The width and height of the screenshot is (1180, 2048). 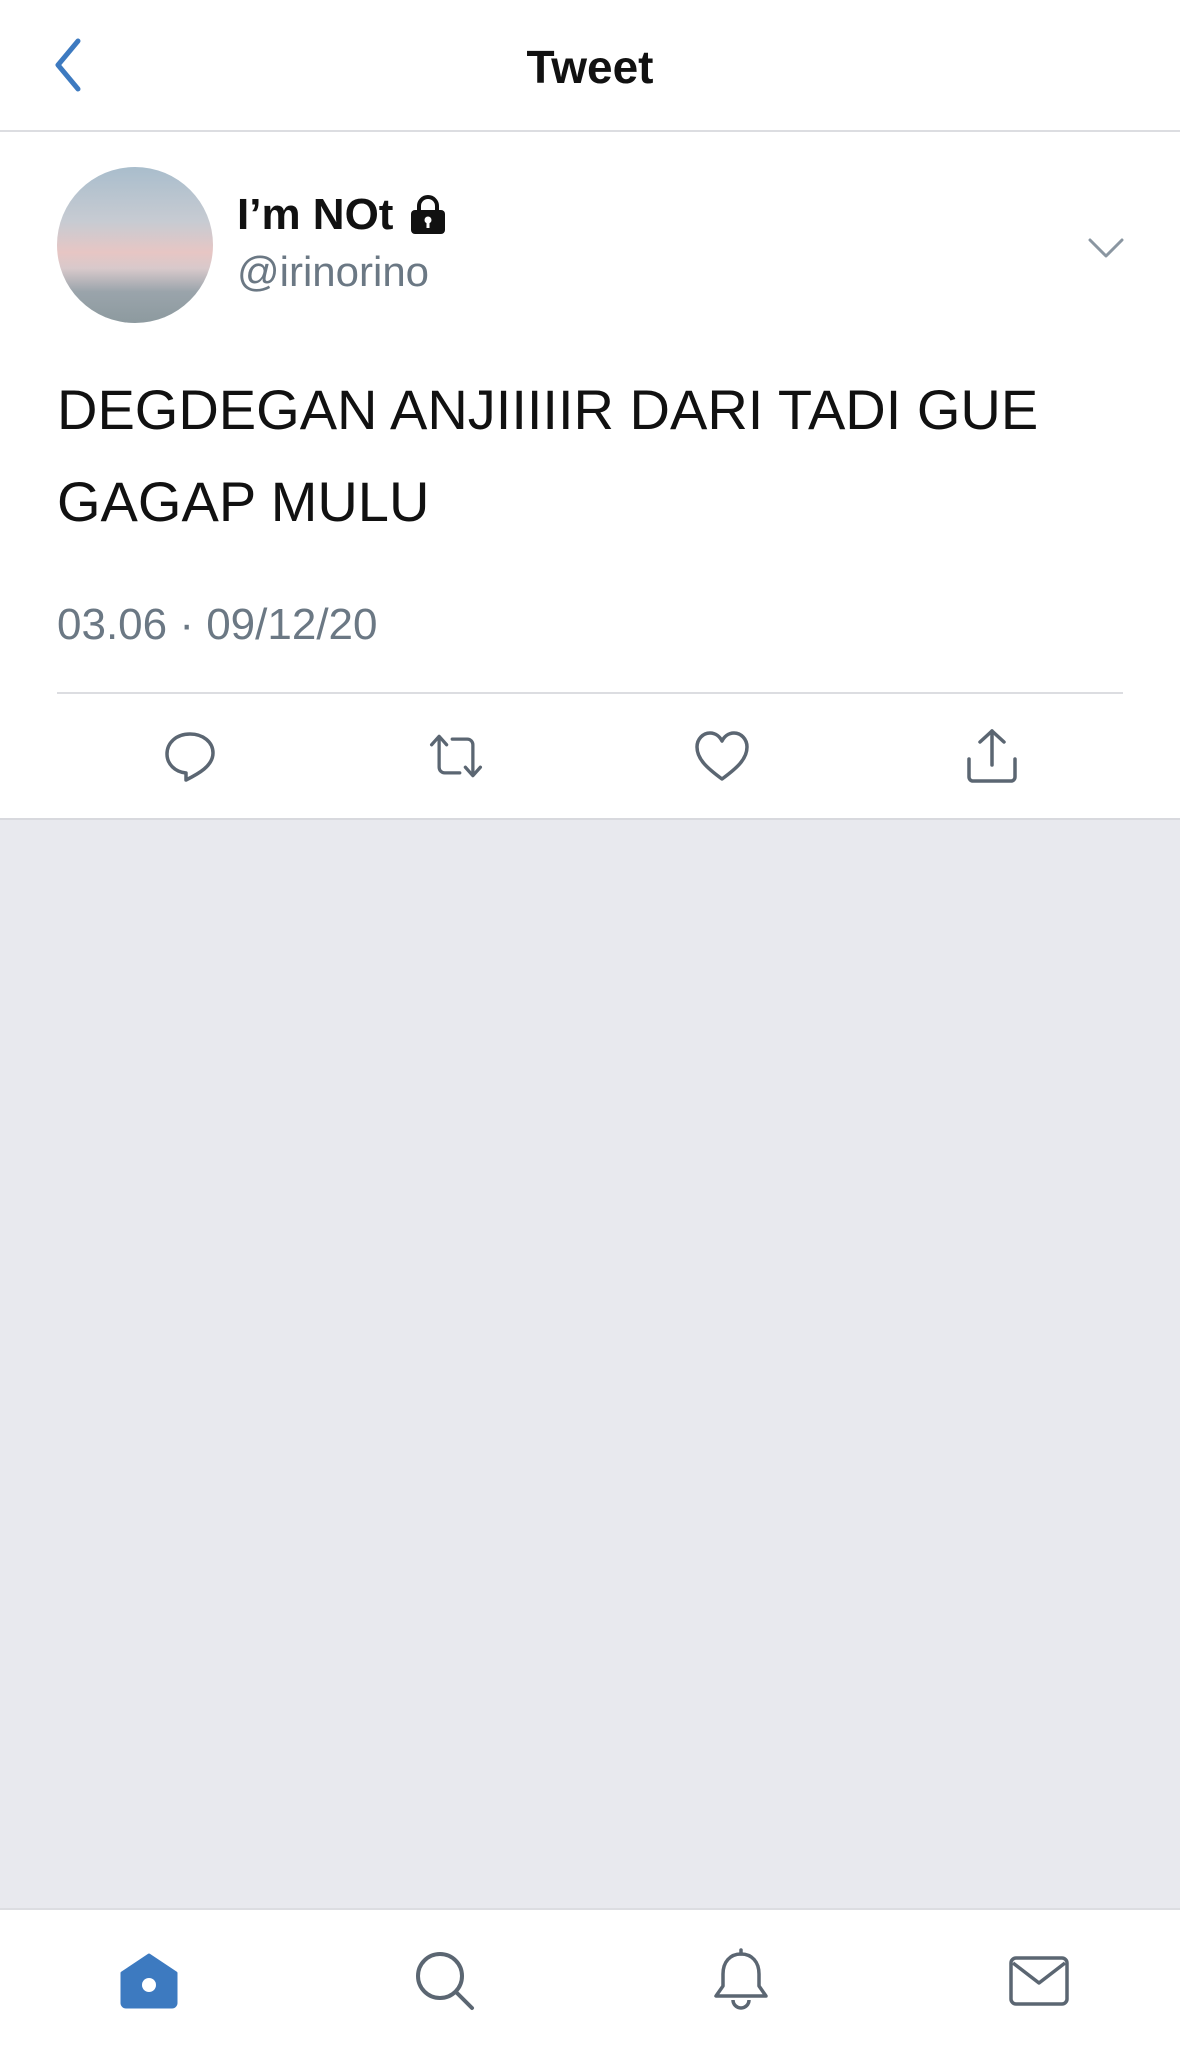 I want to click on tweet-timestamp: 03.06 · 09/12/20, so click(x=217, y=624).